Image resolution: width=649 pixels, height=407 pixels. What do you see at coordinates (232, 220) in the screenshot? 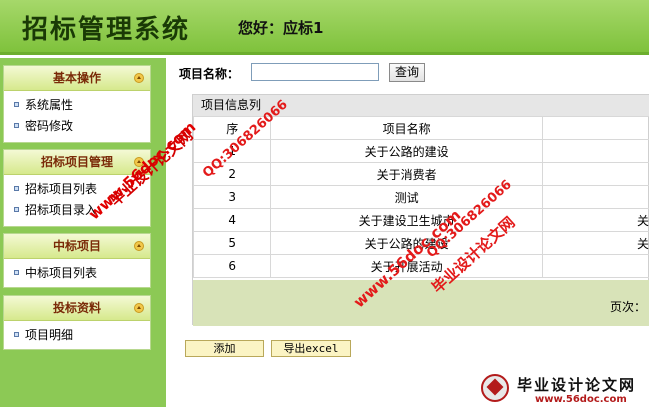
I see `cell-index: 4` at bounding box center [232, 220].